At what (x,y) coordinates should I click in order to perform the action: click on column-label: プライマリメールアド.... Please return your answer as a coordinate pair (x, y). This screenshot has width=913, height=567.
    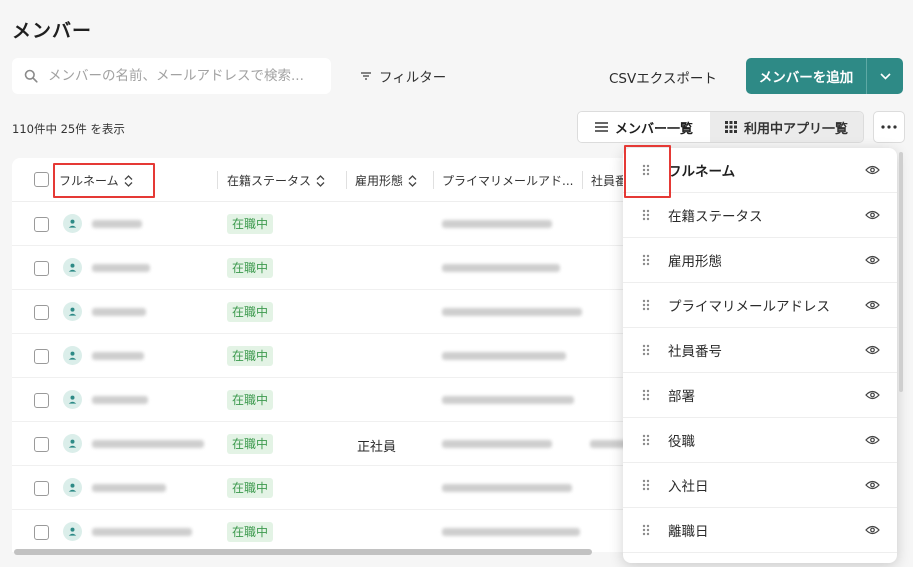
    Looking at the image, I should click on (508, 181).